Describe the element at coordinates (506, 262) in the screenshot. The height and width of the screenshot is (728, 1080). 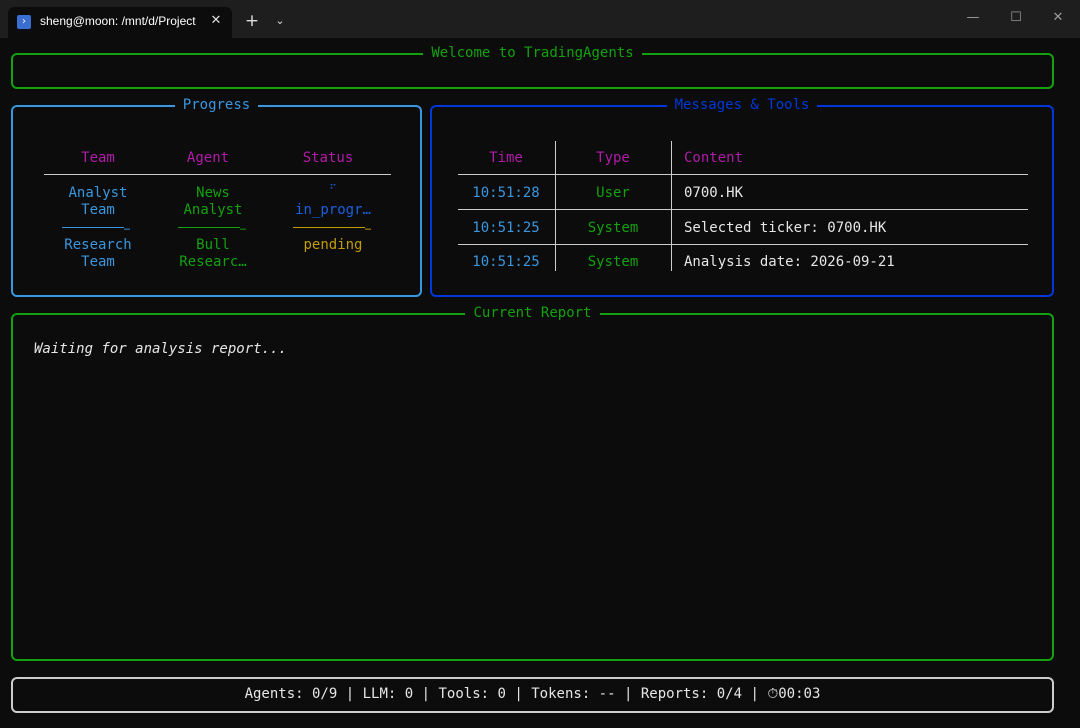
I see `msg-time-3: 10:51:25` at that location.